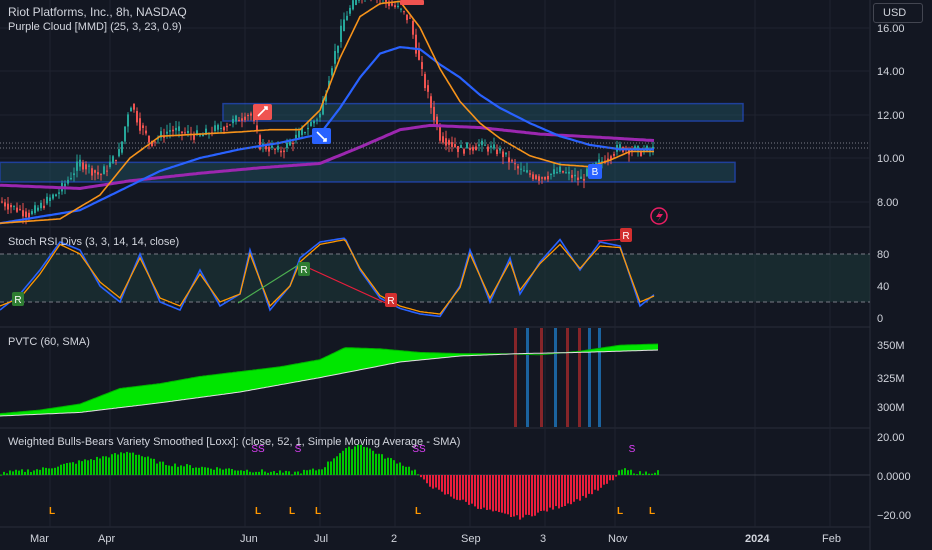 The image size is (932, 550). What do you see at coordinates (483, 112) in the screenshot?
I see `resistance-zone` at bounding box center [483, 112].